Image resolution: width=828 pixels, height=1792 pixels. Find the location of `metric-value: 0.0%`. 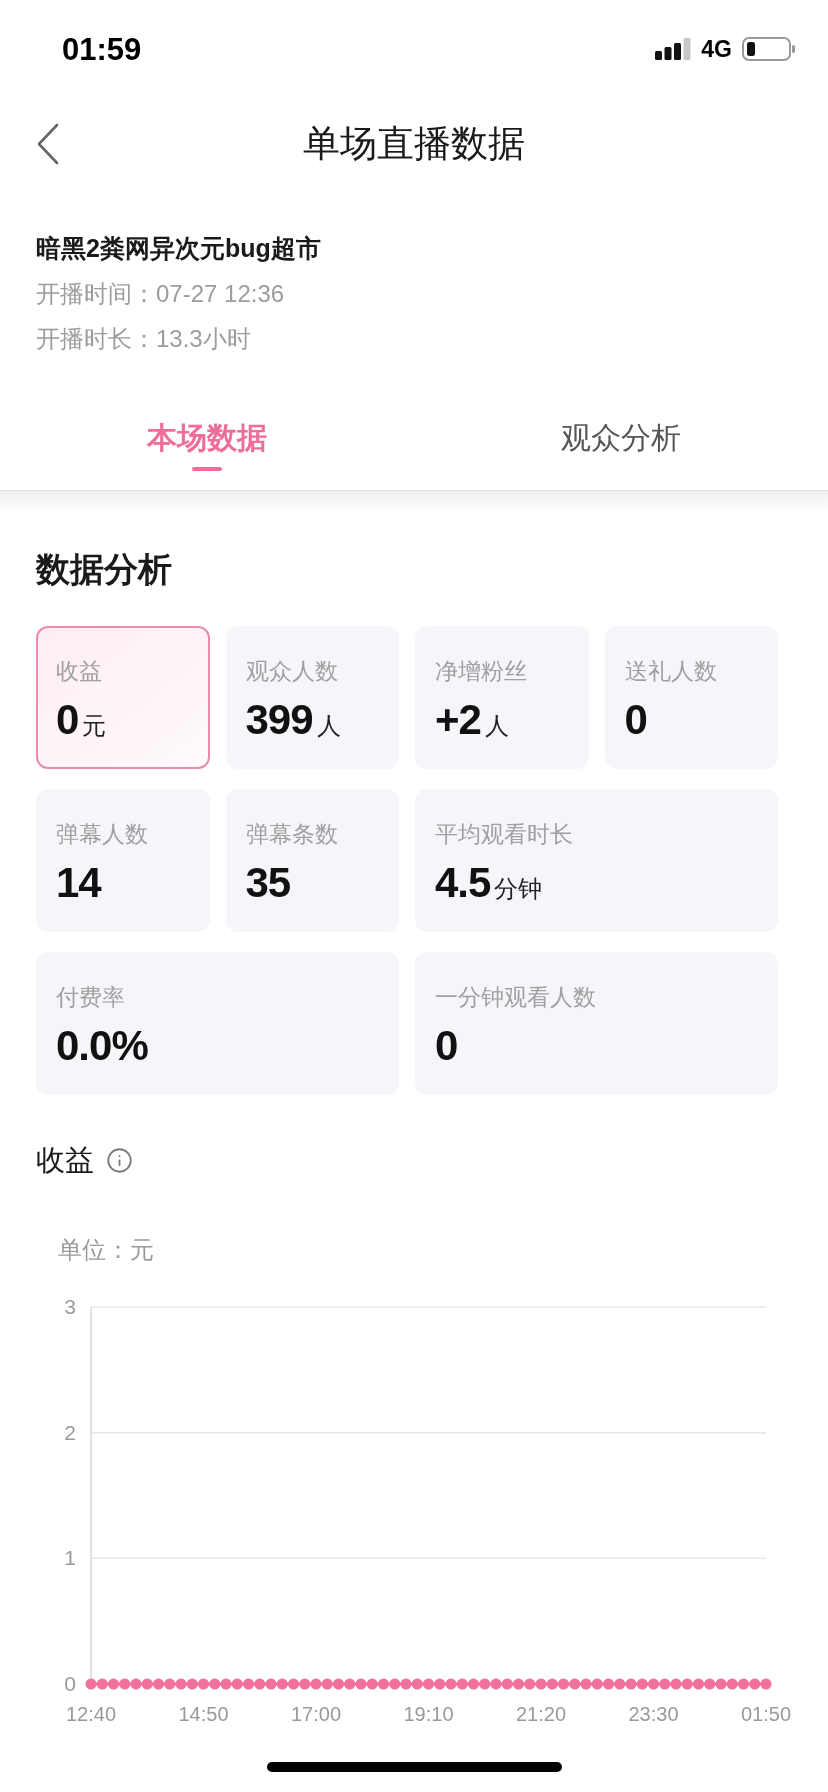

metric-value: 0.0% is located at coordinates (102, 1046).